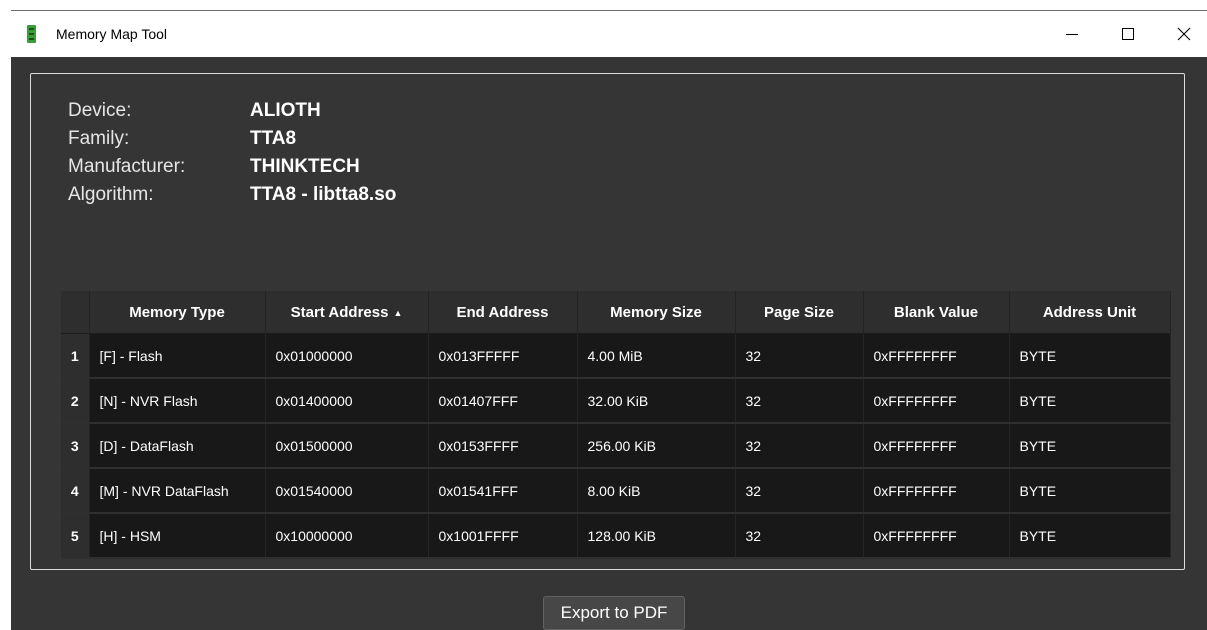 This screenshot has width=1207, height=630. Describe the element at coordinates (31, 34) in the screenshot. I see `memory-chip-icon` at that location.